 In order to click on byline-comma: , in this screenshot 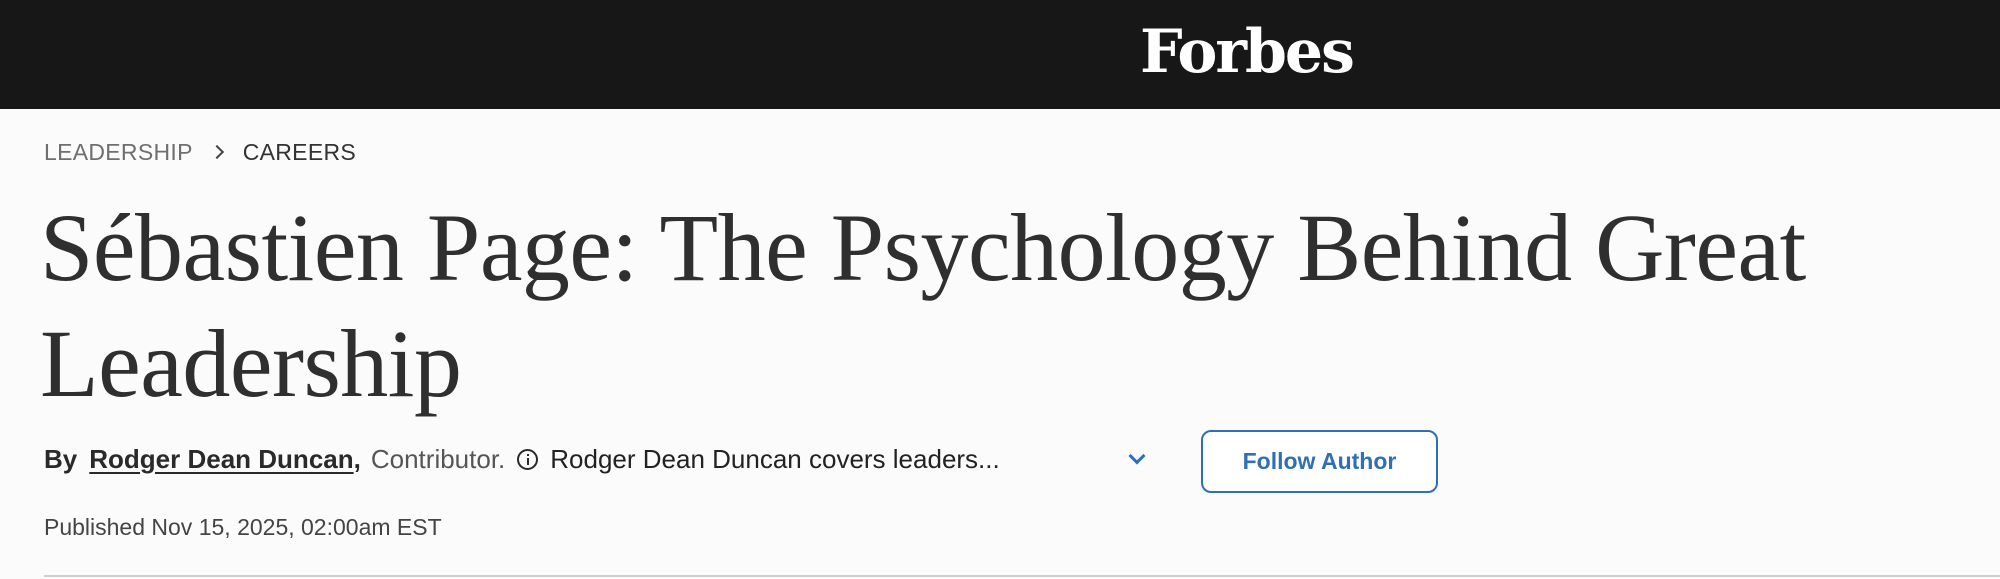, I will do `click(357, 458)`.